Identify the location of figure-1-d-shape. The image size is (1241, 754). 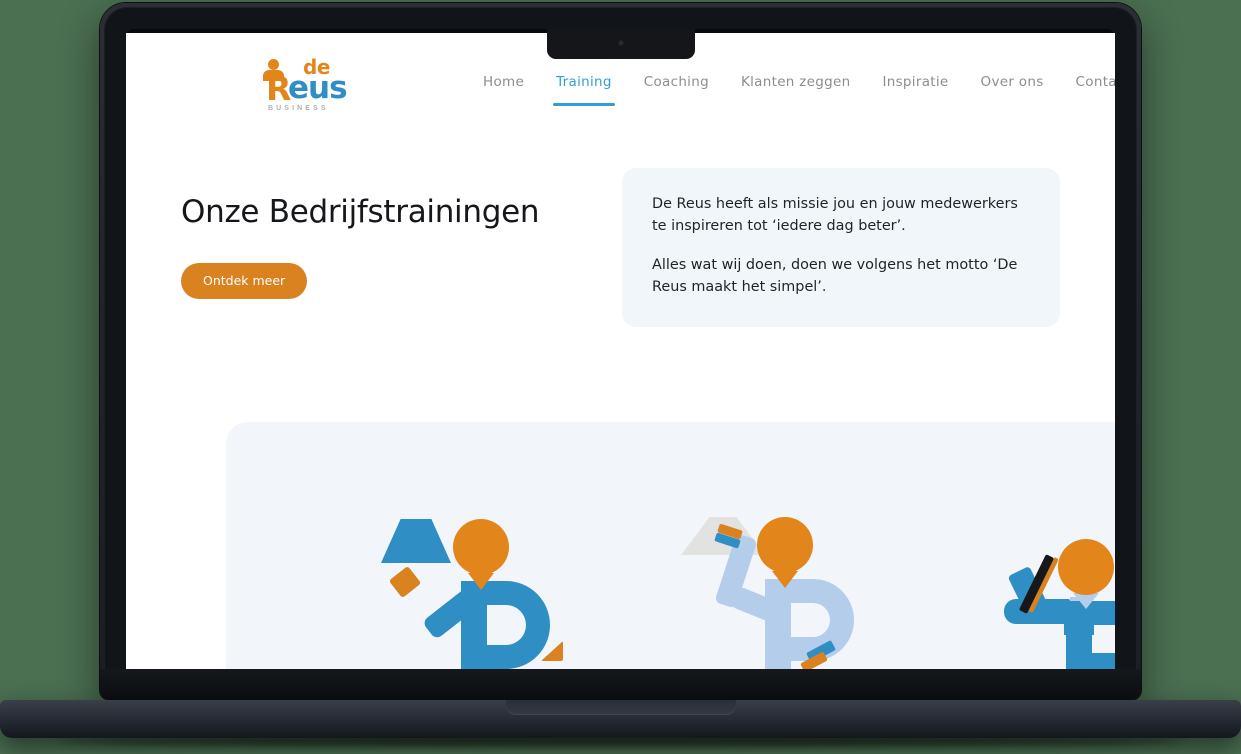
(515, 625).